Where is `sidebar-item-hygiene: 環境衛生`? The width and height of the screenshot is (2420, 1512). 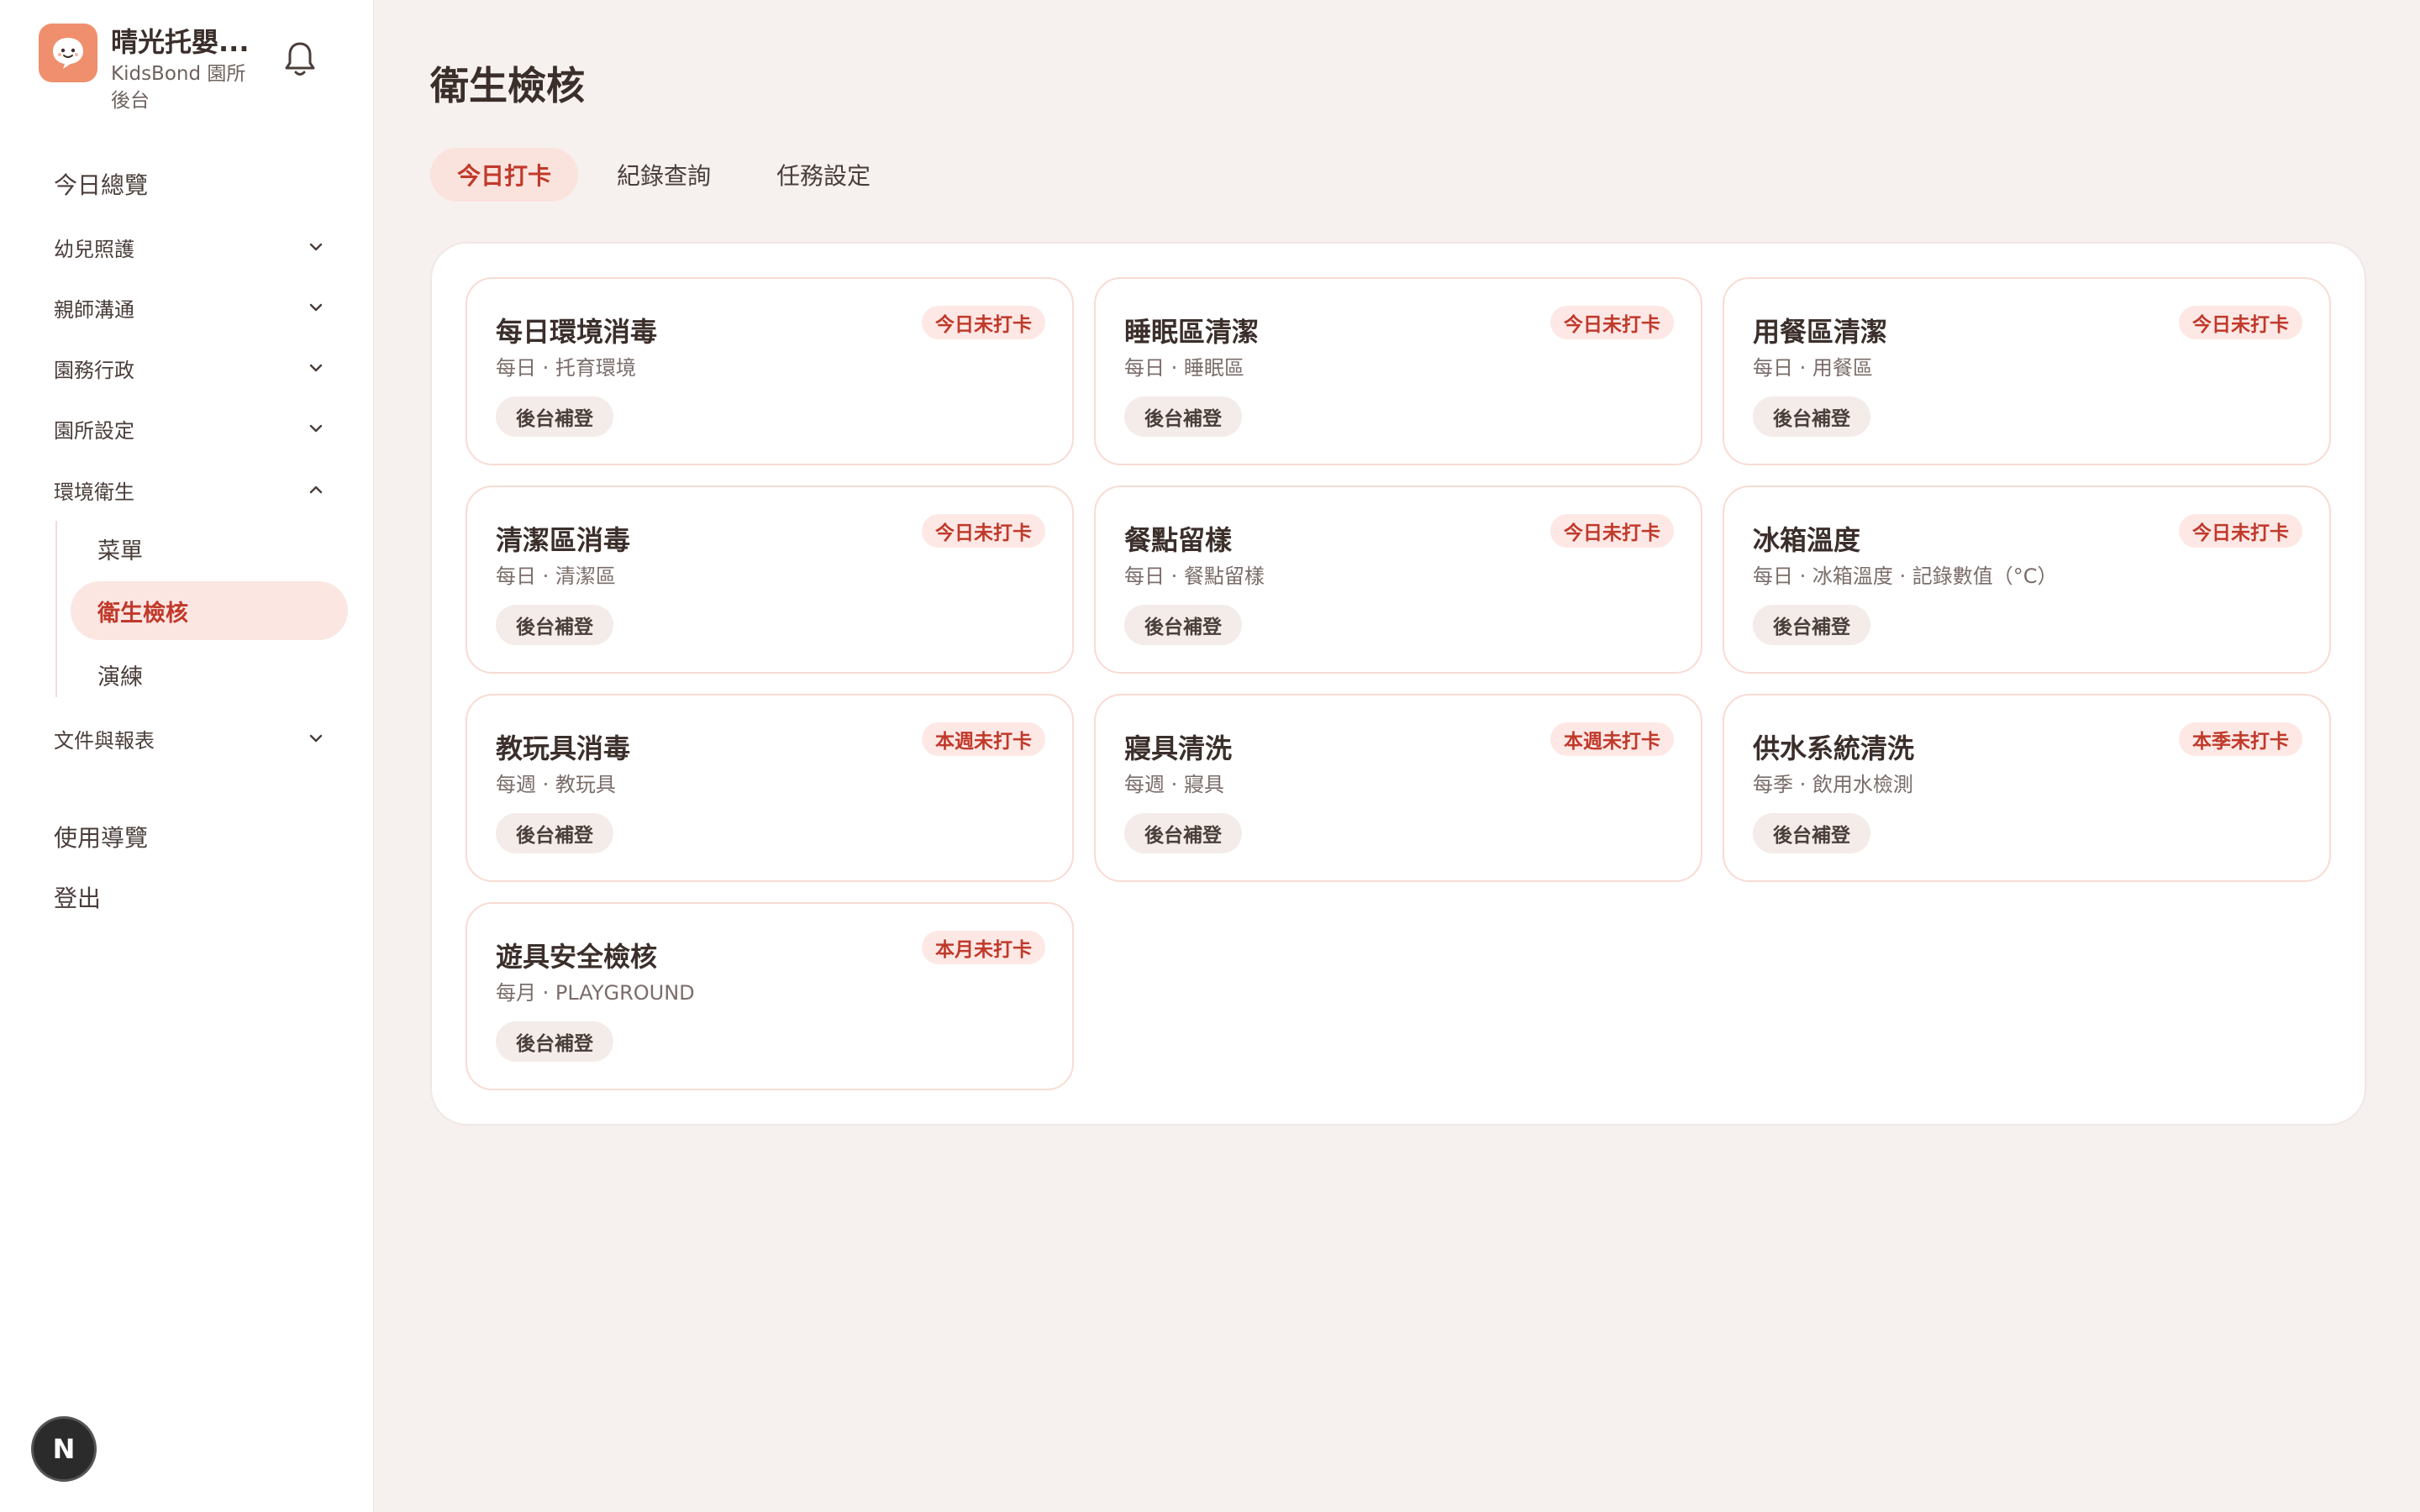
sidebar-item-hygiene: 環境衛生 is located at coordinates (192, 490).